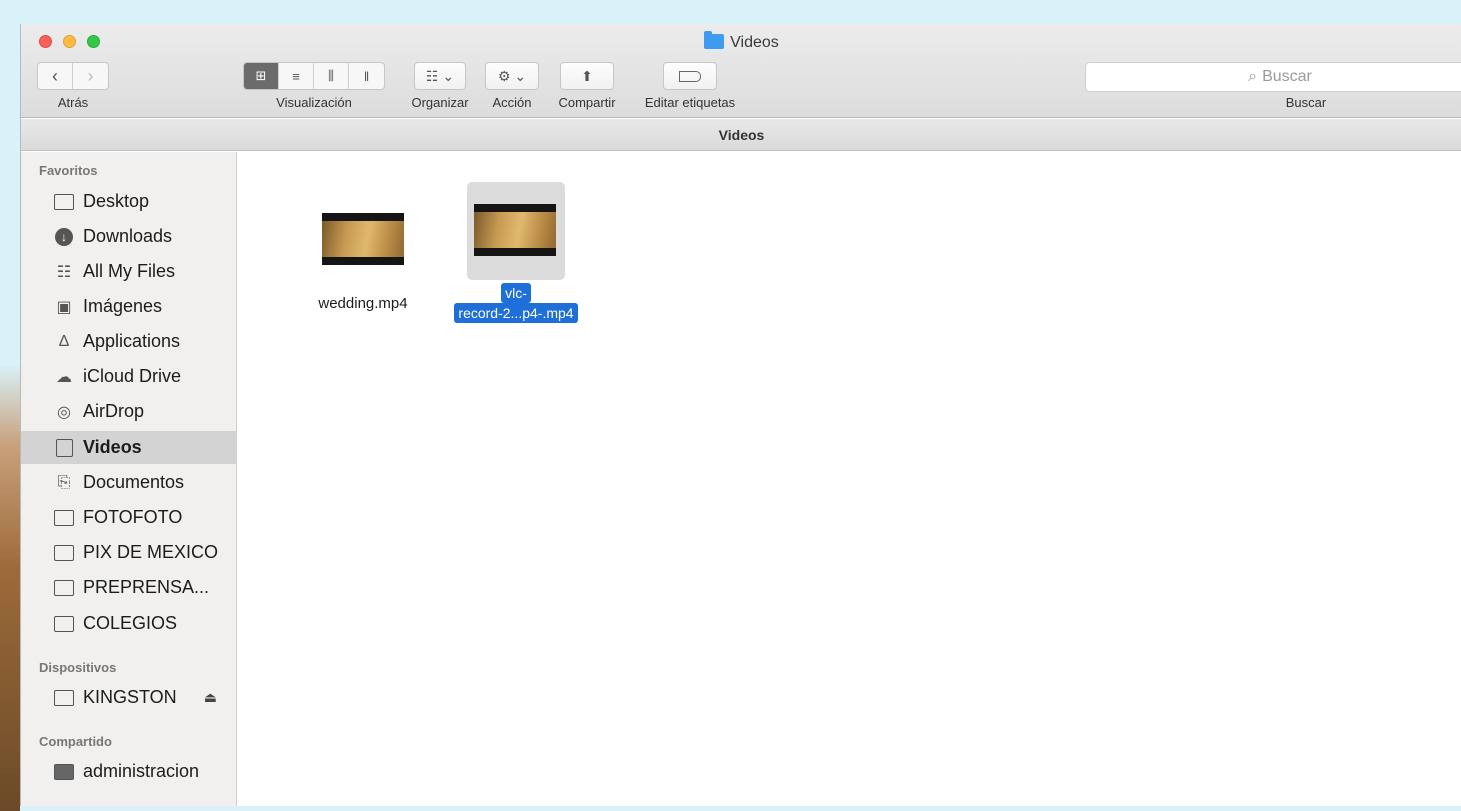 Image resolution: width=1461 pixels, height=811 pixels. What do you see at coordinates (512, 102) in the screenshot?
I see `action-label: Acción` at bounding box center [512, 102].